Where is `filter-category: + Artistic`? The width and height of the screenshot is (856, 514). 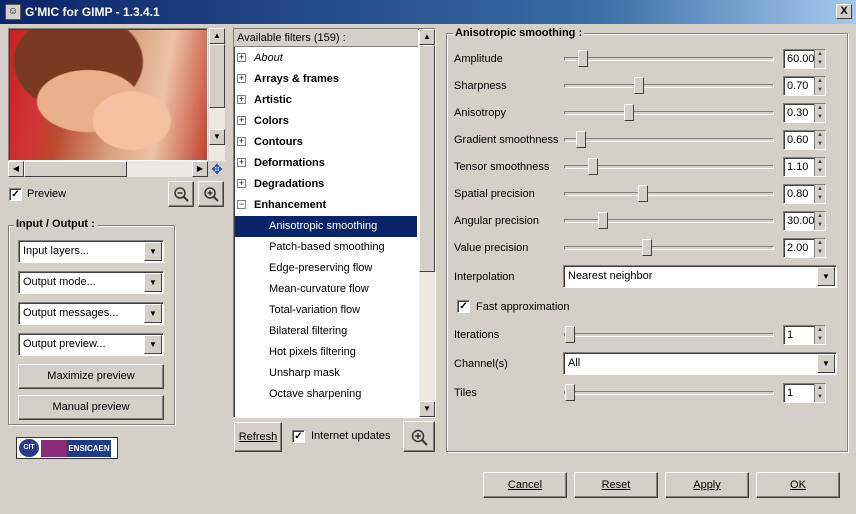
filter-category: + Artistic is located at coordinates (326, 100).